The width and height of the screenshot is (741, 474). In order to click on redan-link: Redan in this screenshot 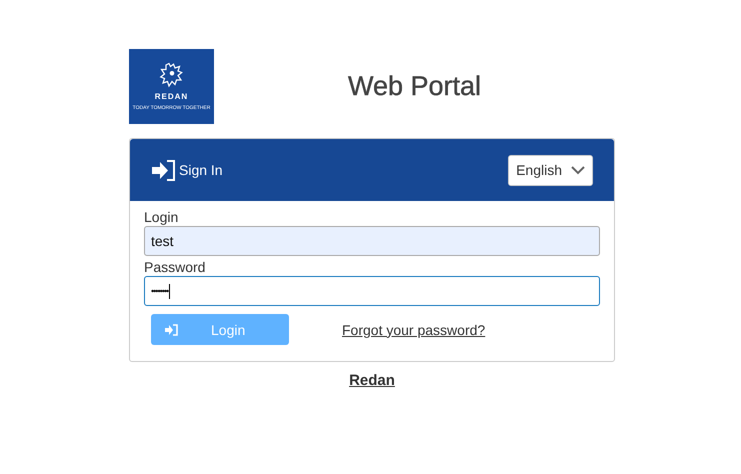, I will do `click(372, 380)`.